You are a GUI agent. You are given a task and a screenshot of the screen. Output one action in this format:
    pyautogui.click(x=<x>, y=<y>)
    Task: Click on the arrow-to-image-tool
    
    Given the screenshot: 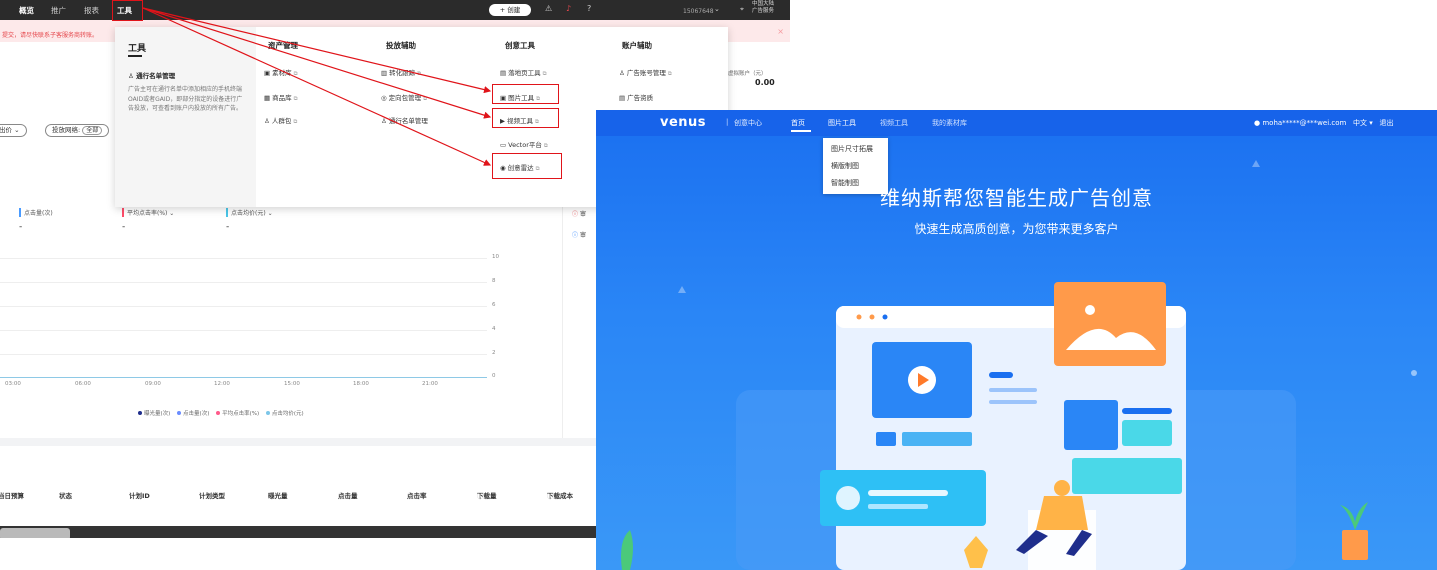 What is the action you would take?
    pyautogui.click(x=317, y=50)
    